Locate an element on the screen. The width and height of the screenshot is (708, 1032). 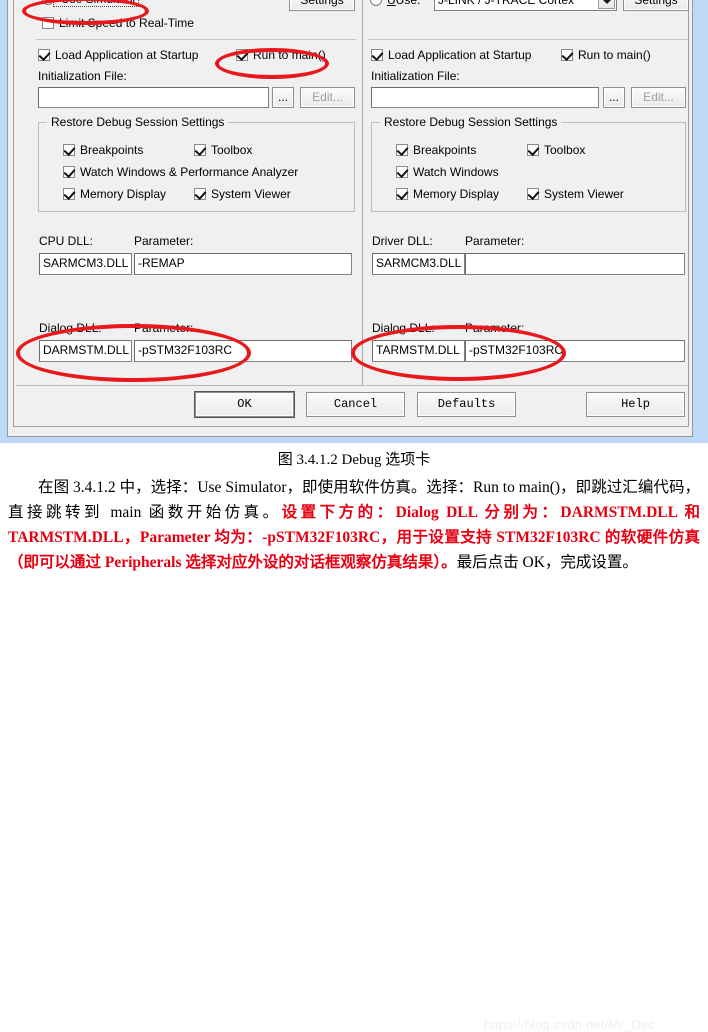
system-viewer-label: System Viewer is located at coordinates (251, 194).